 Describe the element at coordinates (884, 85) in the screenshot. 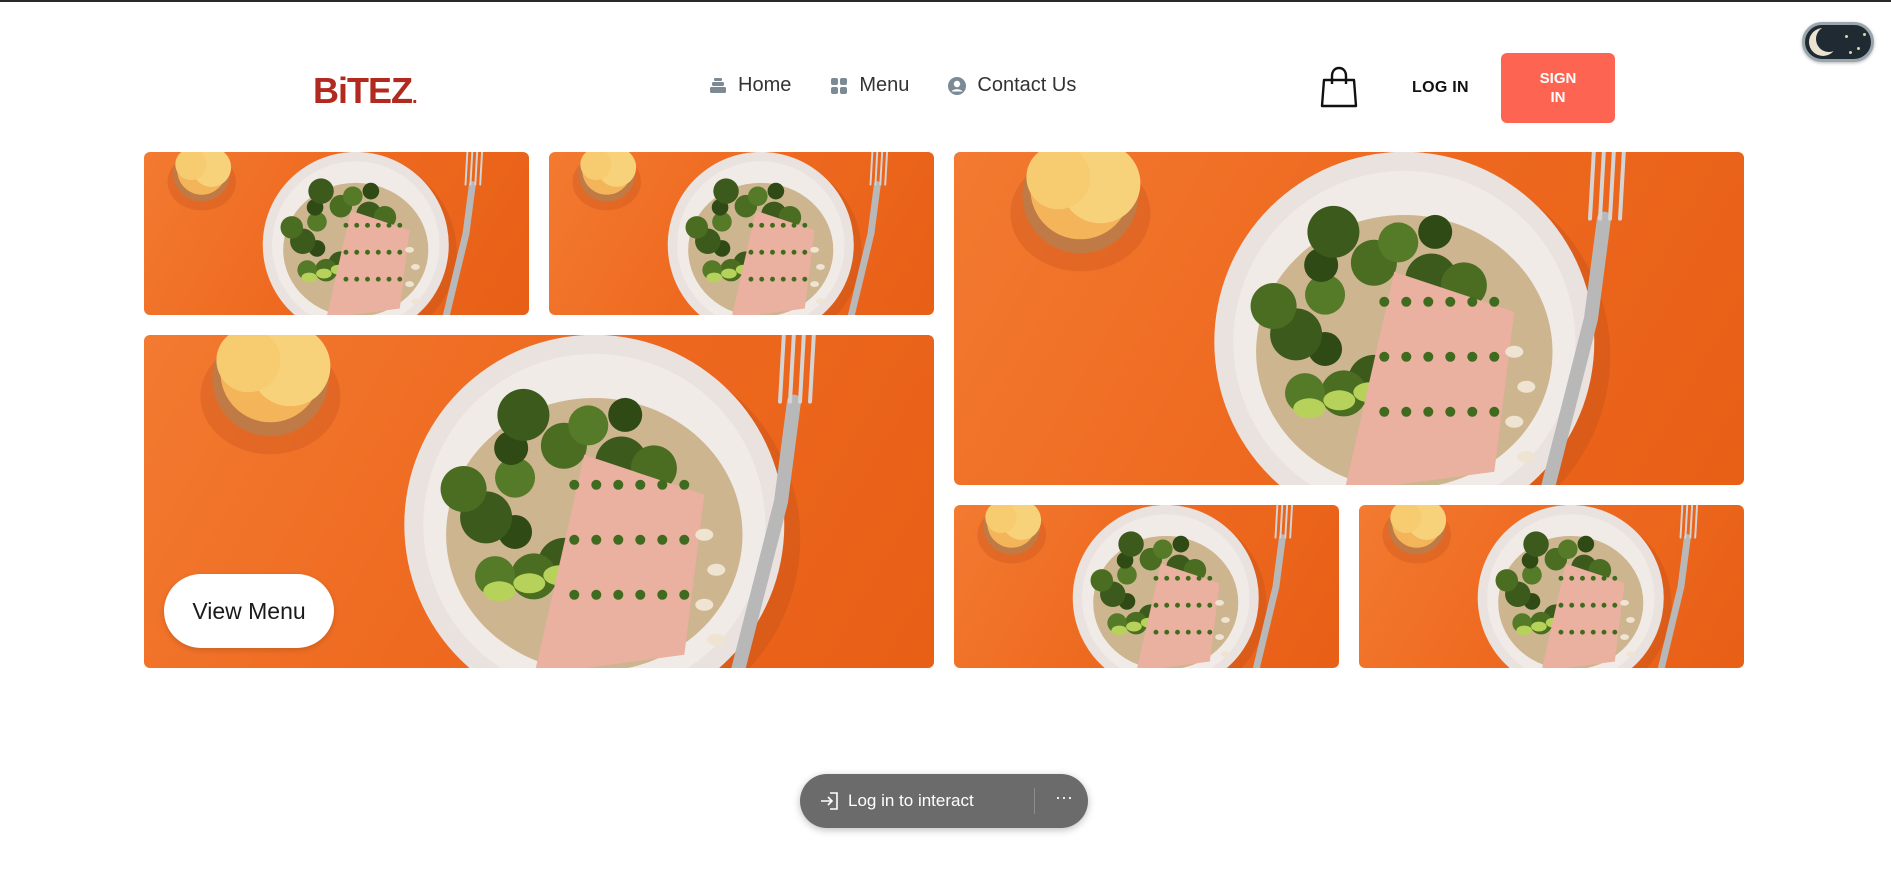

I see `nav-label-menu: Menu` at that location.